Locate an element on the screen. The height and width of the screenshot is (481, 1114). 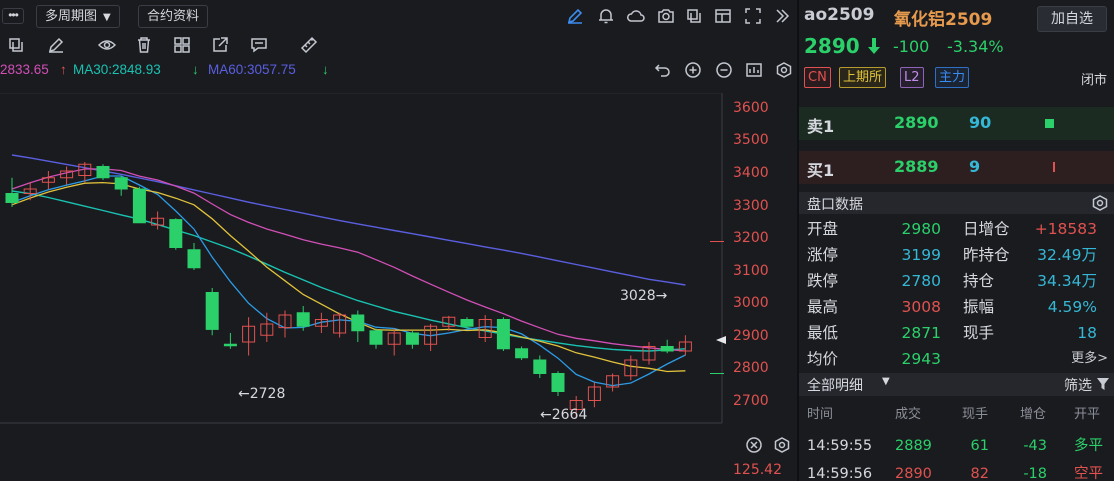
contract-info-button: 合约资料 is located at coordinates (173, 16).